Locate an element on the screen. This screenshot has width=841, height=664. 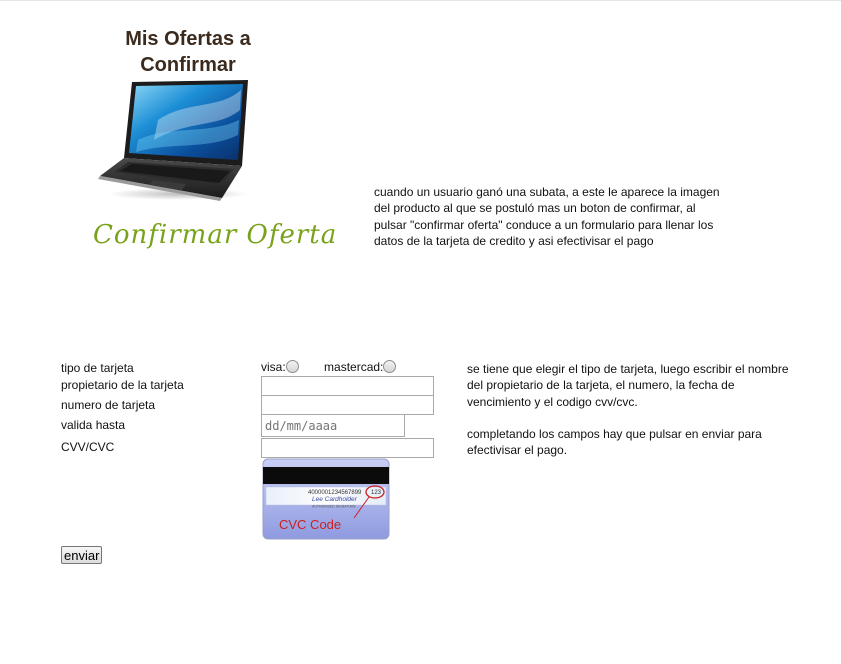
card-cvc-digits: 123 is located at coordinates (376, 493).